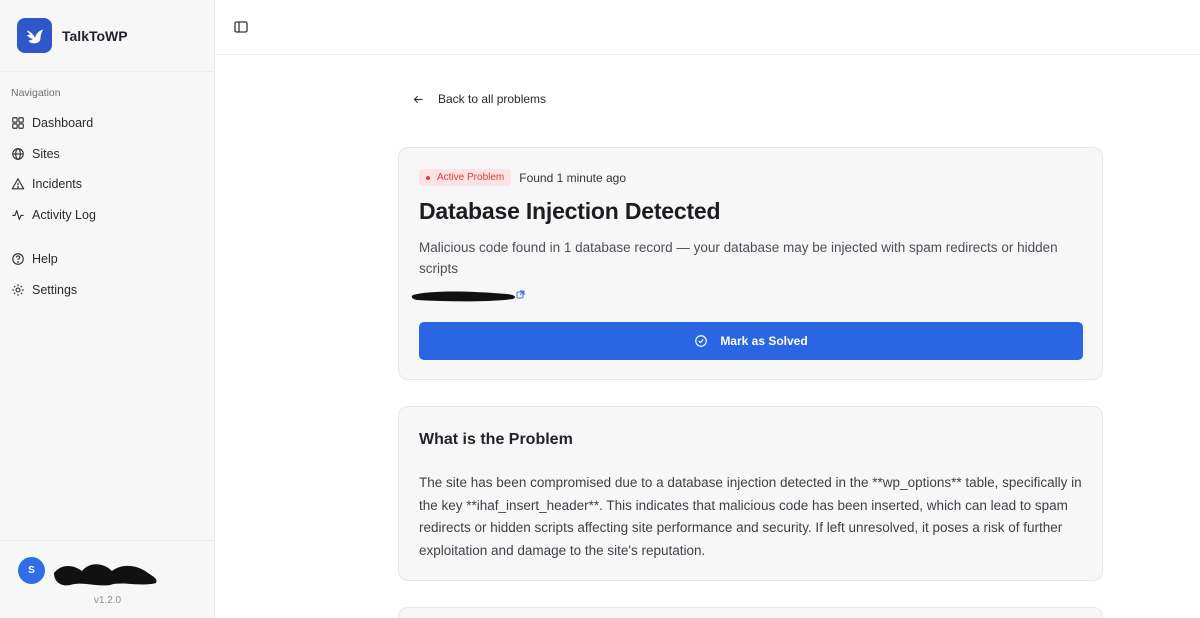 The width and height of the screenshot is (1200, 618). Describe the element at coordinates (46, 153) in the screenshot. I see `sidebar-item-label: Sites` at that location.